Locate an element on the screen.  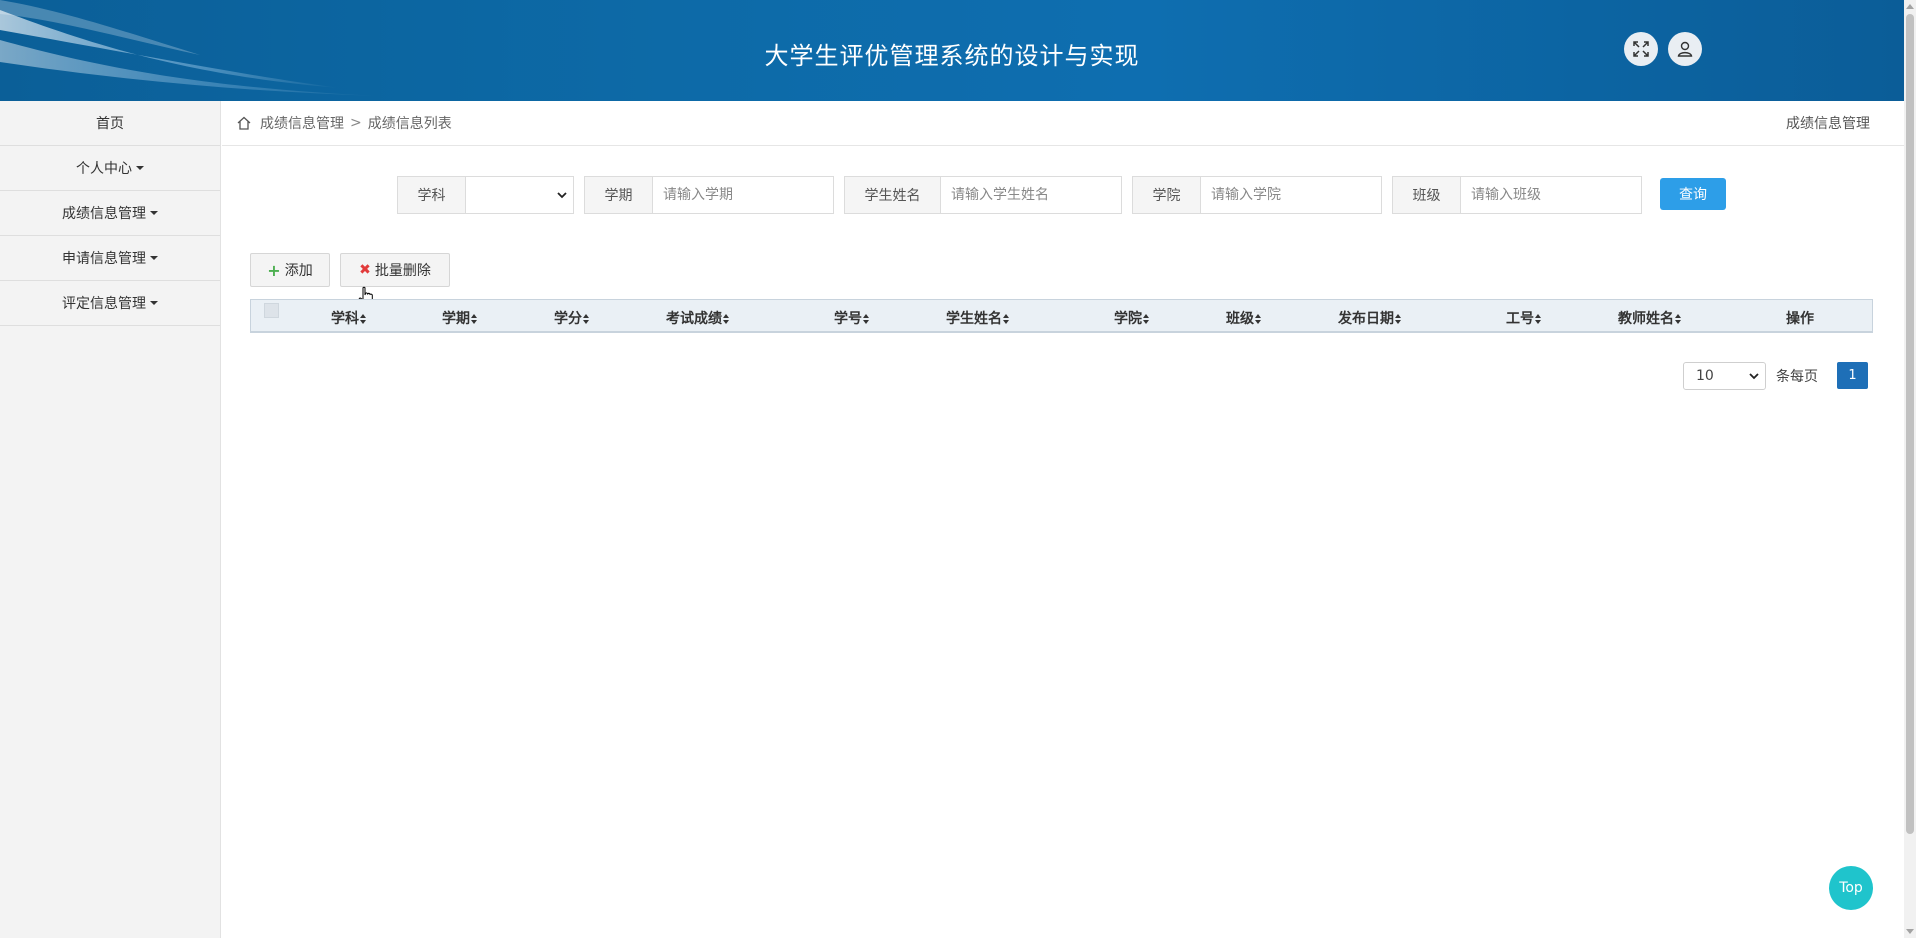
app-title: 大学生评优管理系统的设计与实现 is located at coordinates (952, 56).